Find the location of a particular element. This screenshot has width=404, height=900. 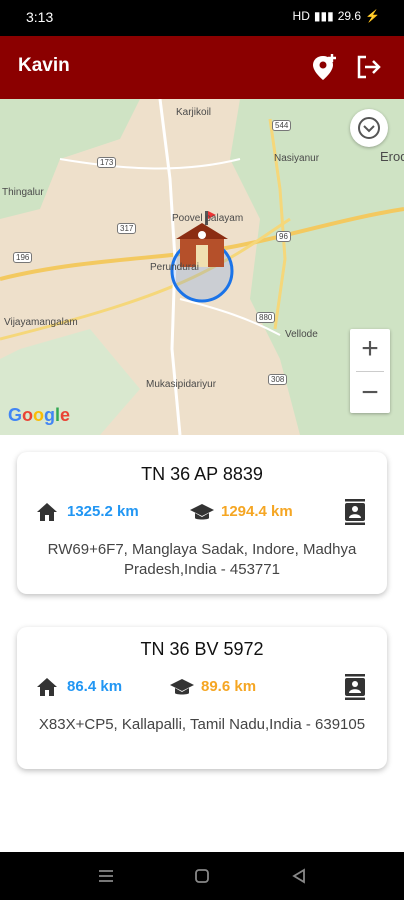

road-shield-544: 544 is located at coordinates (282, 125).